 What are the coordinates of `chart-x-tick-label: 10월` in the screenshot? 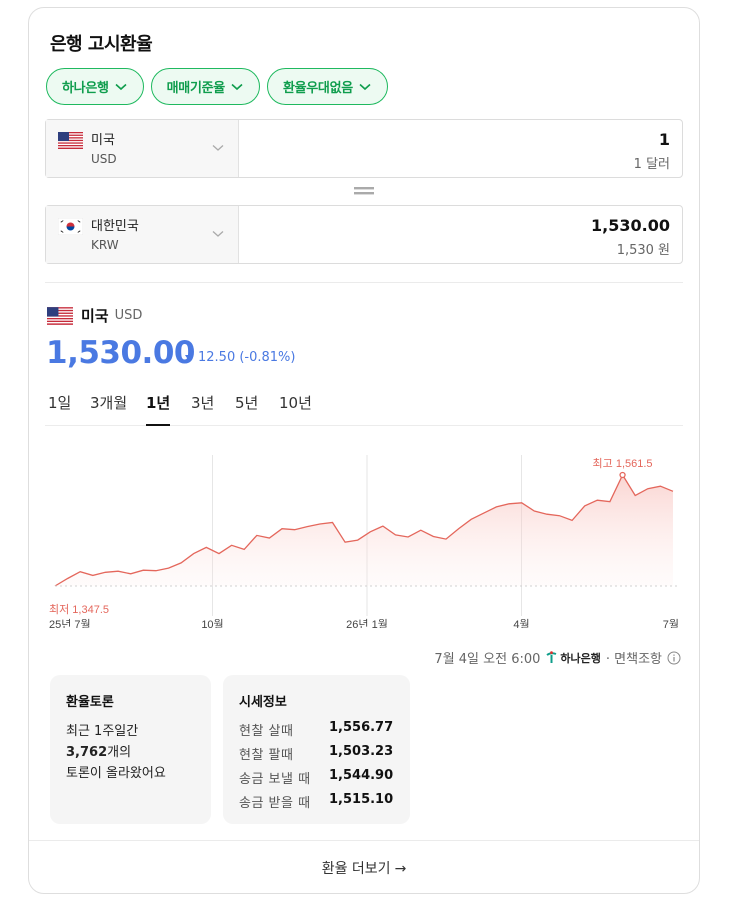 It's located at (212, 623).